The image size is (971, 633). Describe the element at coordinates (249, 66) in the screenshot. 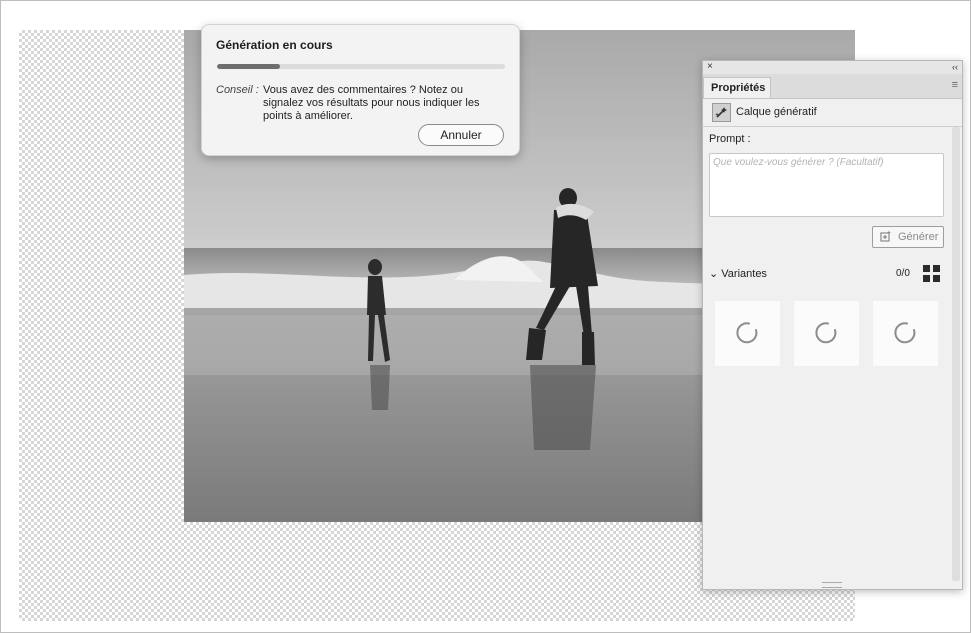

I see `progress-bar-fill` at that location.